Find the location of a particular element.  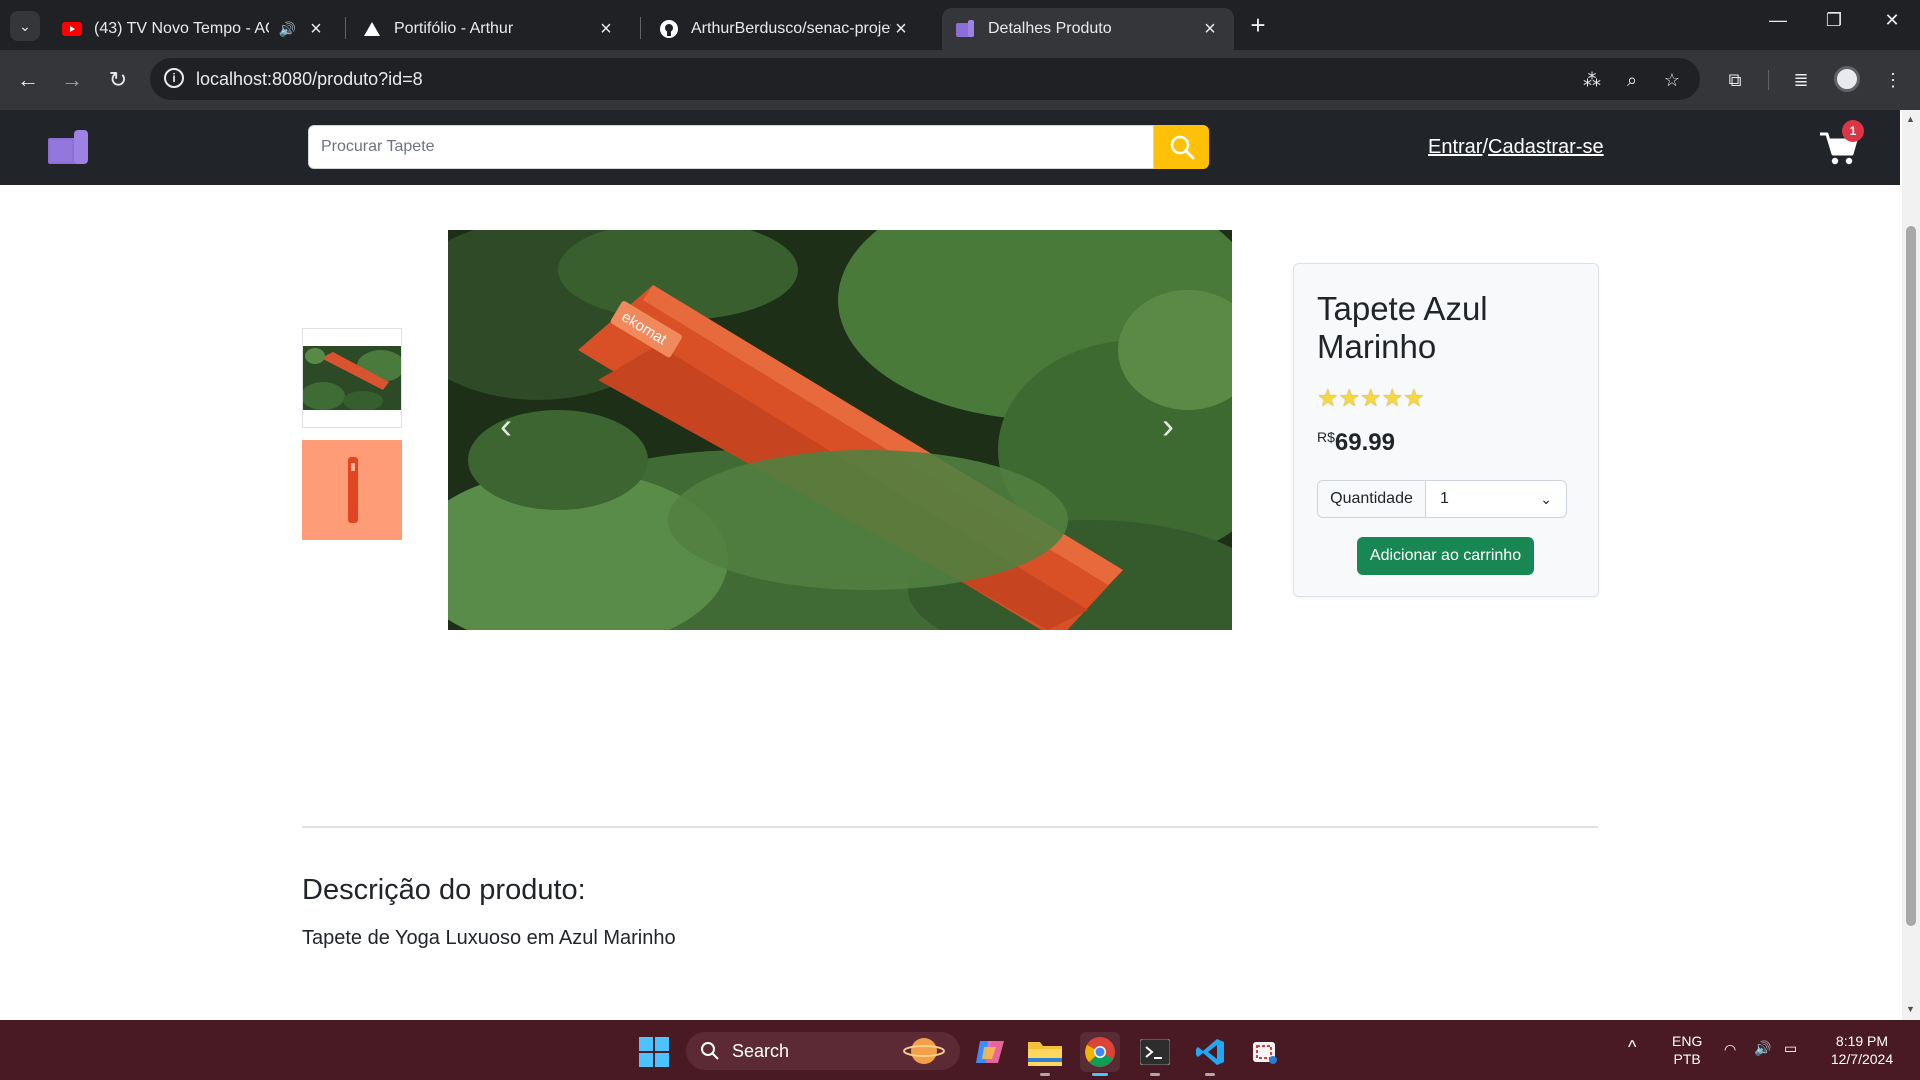

chrome-app is located at coordinates (1100, 1054).